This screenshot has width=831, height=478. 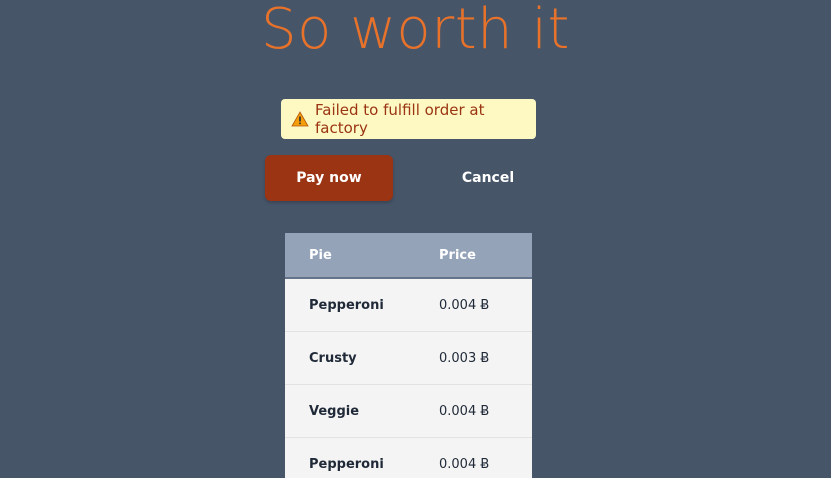 I want to click on table-row: Crusty 0.003 Ƀ, so click(x=408, y=358).